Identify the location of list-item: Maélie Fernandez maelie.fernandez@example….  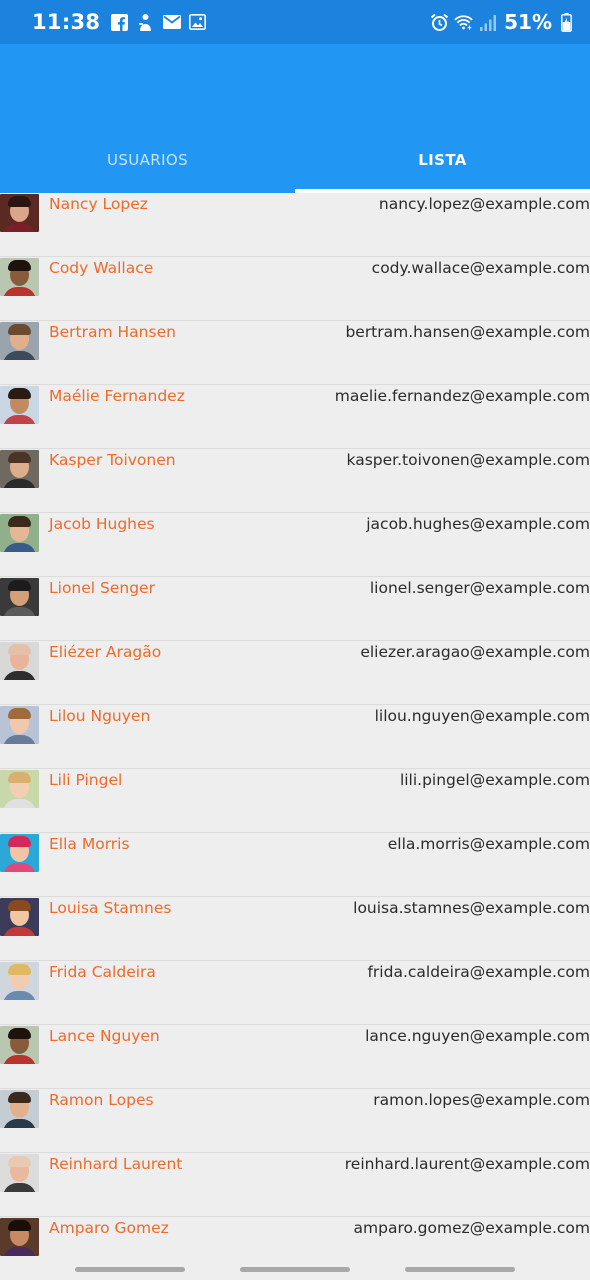
(295, 417).